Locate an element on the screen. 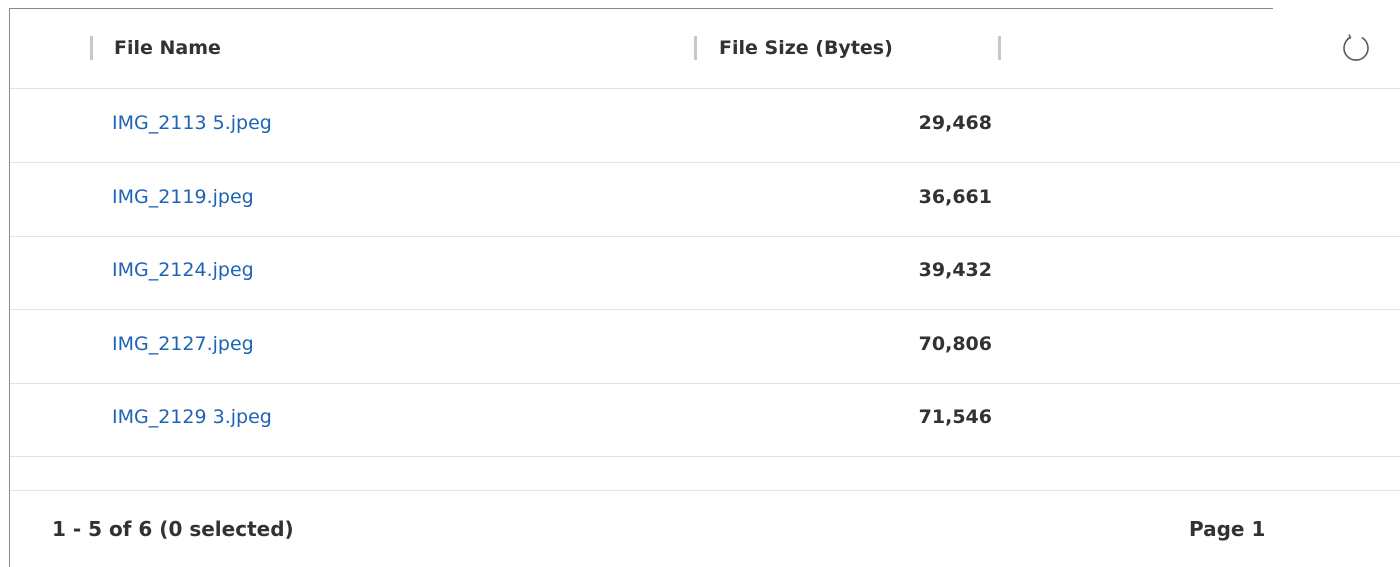 Image resolution: width=1400 pixels, height=567 pixels. page-indicator: Page 1 is located at coordinates (1227, 529).